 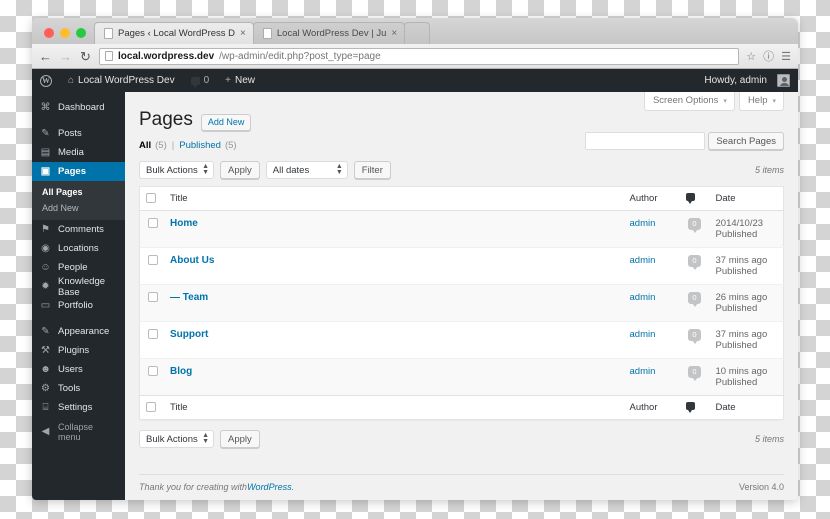 What do you see at coordinates (78, 107) in the screenshot?
I see `sidebar-item-dashboard: ⌘ Dashboard` at bounding box center [78, 107].